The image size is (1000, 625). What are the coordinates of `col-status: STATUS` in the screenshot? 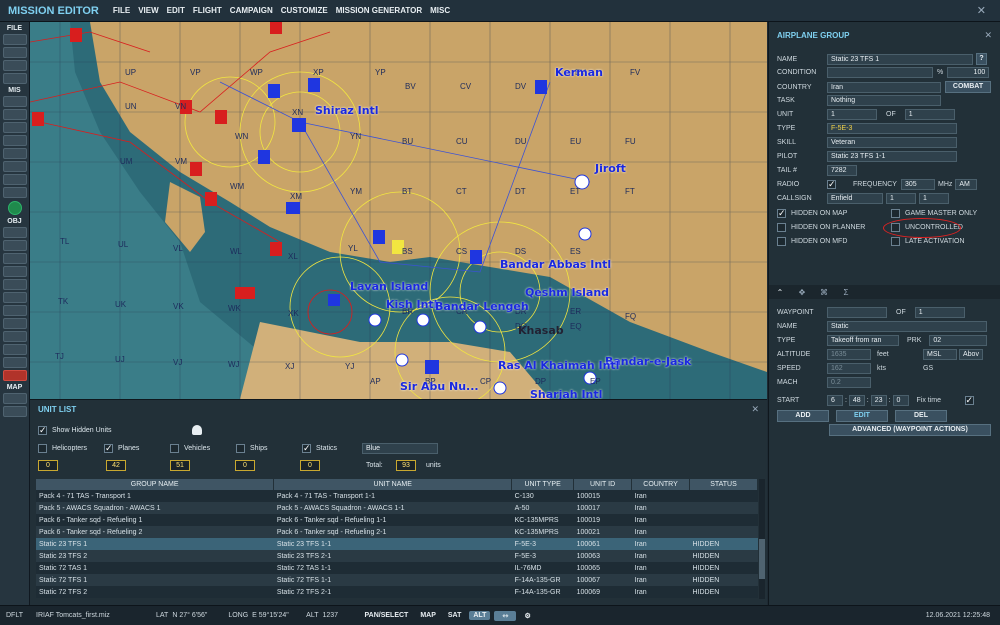 It's located at (723, 484).